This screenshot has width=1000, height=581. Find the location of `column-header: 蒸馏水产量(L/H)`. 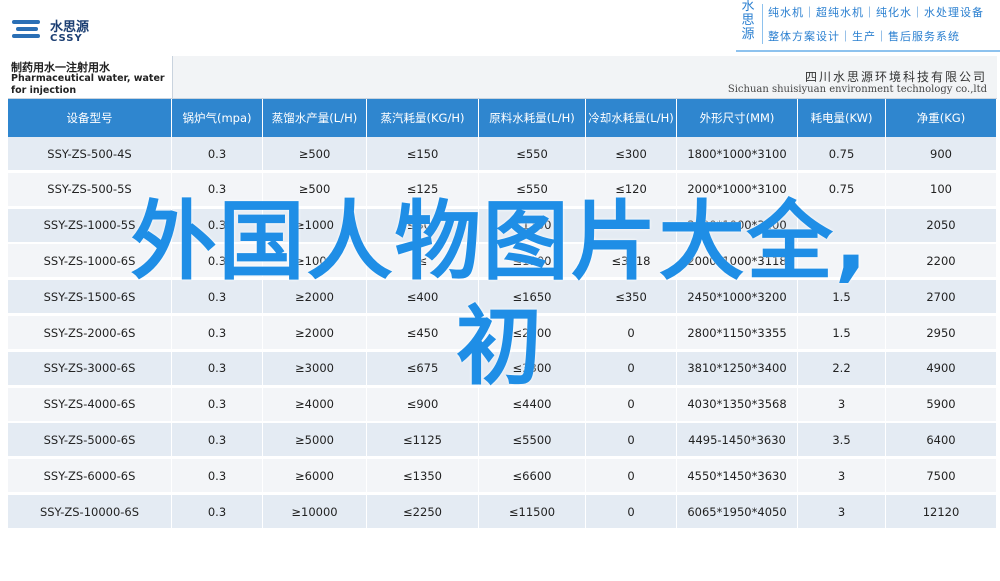

column-header: 蒸馏水产量(L/H) is located at coordinates (315, 118).